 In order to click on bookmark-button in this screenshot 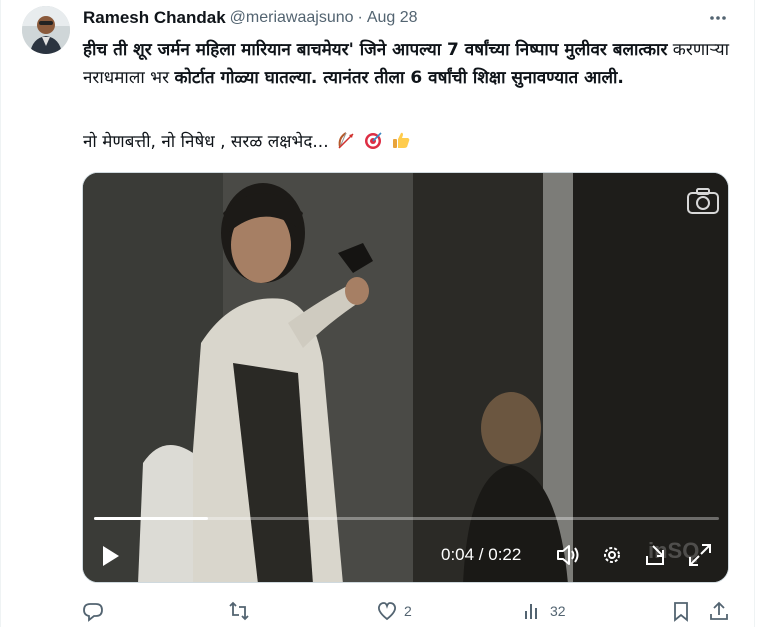, I will do `click(681, 611)`.